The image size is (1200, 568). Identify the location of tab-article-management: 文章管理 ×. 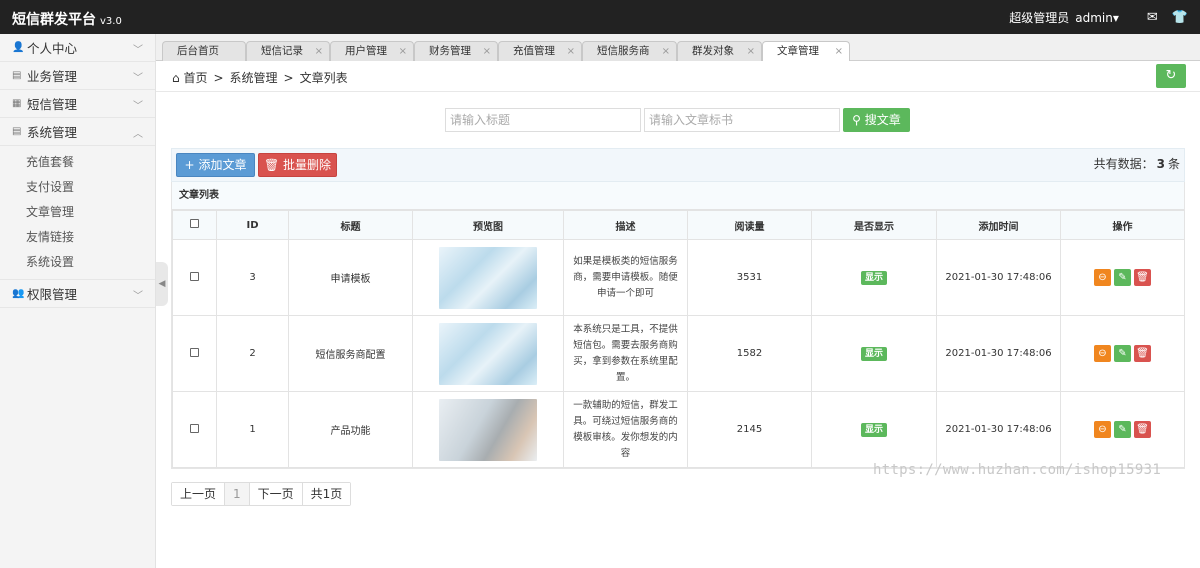
(806, 51).